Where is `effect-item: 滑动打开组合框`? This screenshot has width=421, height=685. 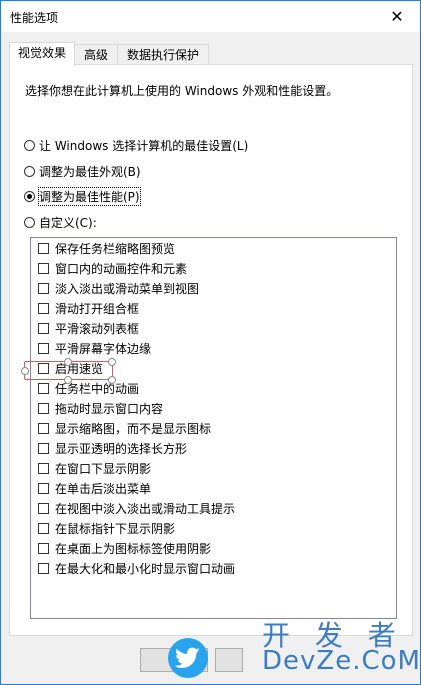 effect-item: 滑动打开组合框 is located at coordinates (88, 308).